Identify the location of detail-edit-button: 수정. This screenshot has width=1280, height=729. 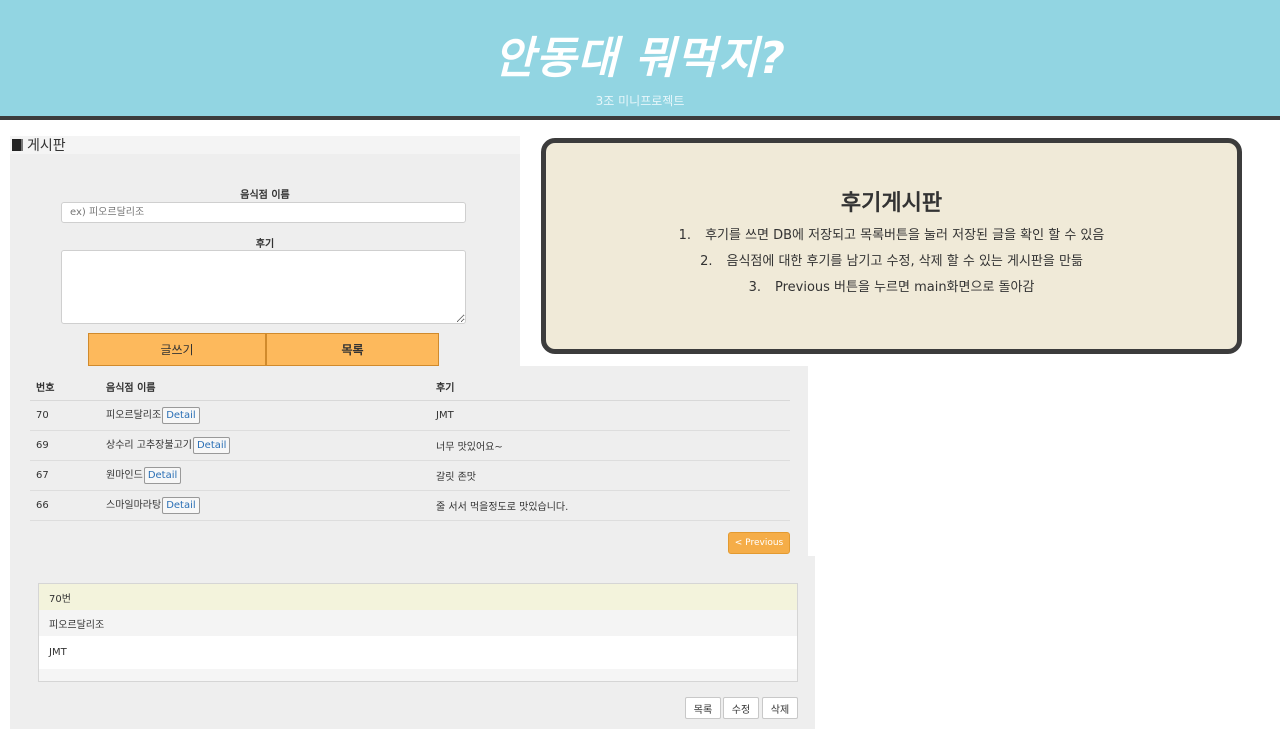
(741, 708).